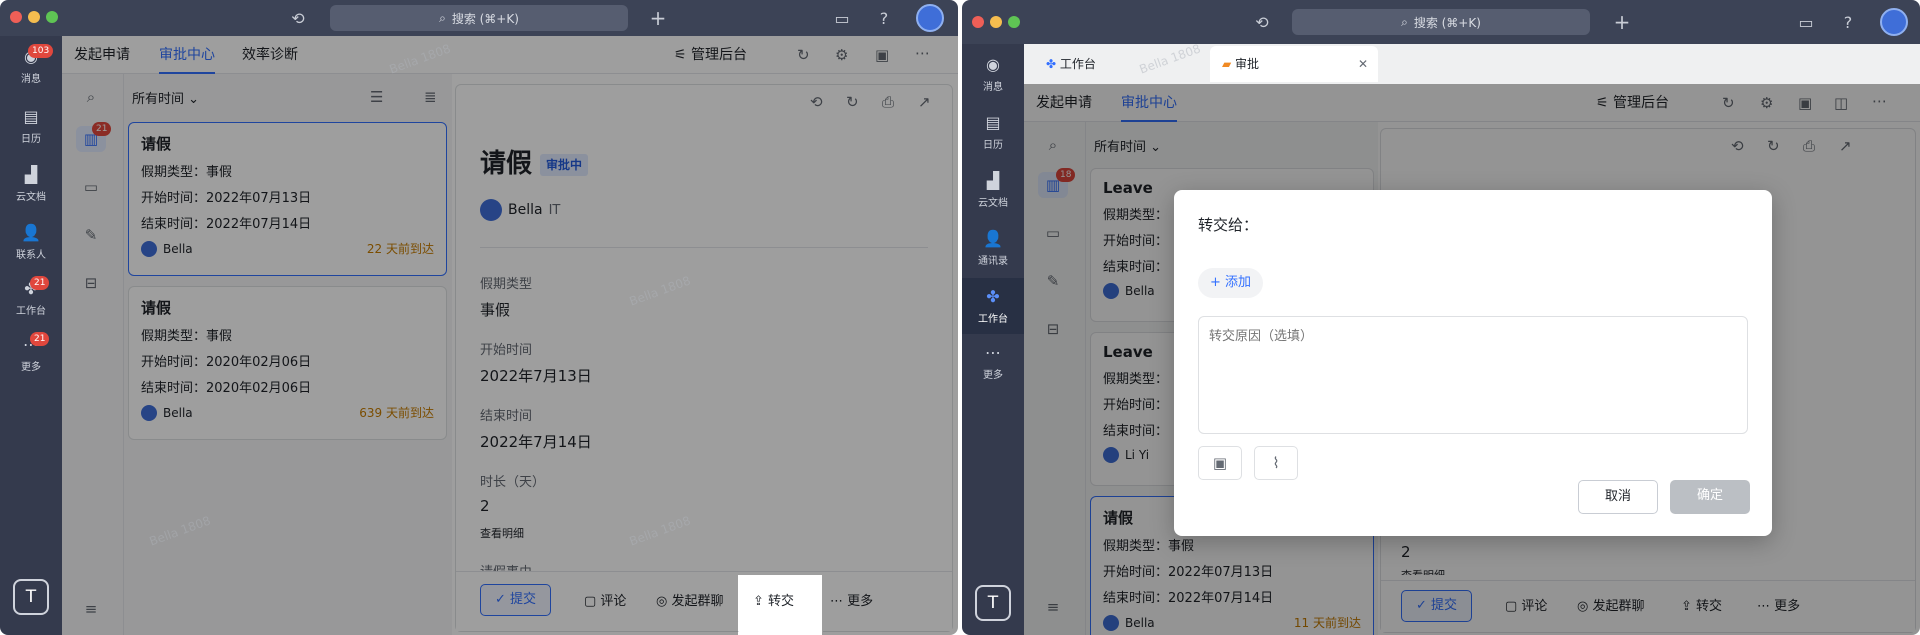  I want to click on rail-item-messages: ◉ 消息, so click(993, 74).